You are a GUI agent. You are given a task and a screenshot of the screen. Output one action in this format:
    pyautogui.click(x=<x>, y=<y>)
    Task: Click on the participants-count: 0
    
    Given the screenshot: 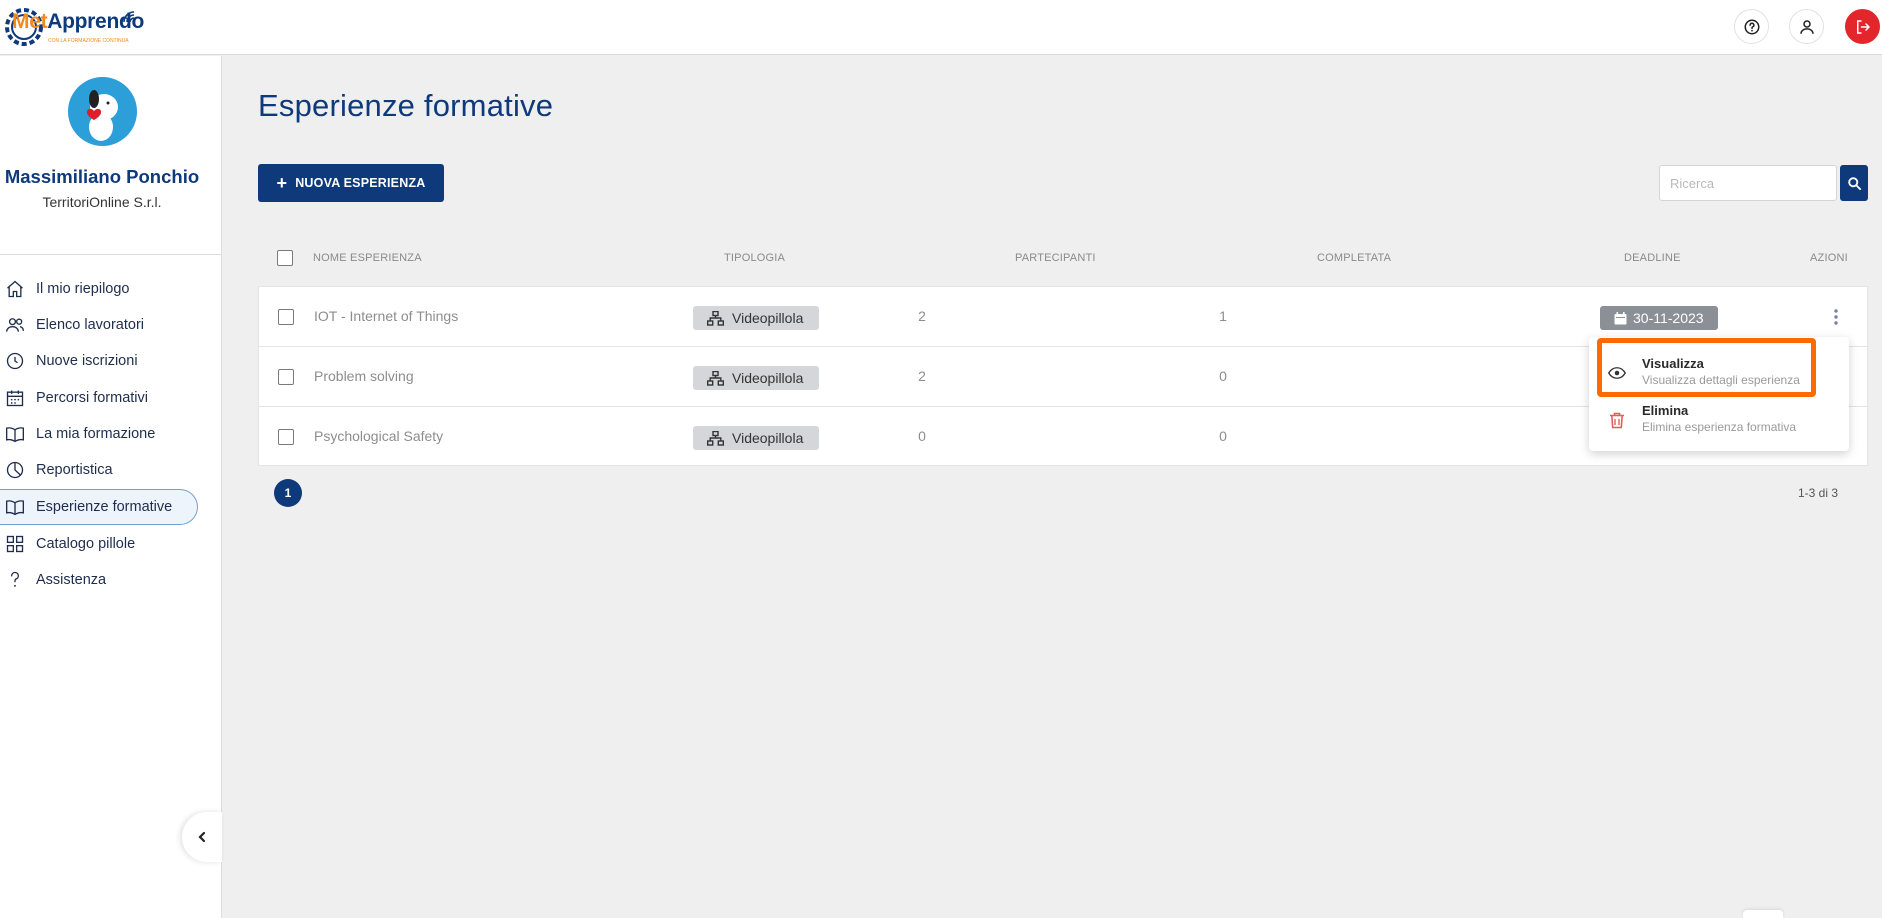 What is the action you would take?
    pyautogui.click(x=922, y=436)
    